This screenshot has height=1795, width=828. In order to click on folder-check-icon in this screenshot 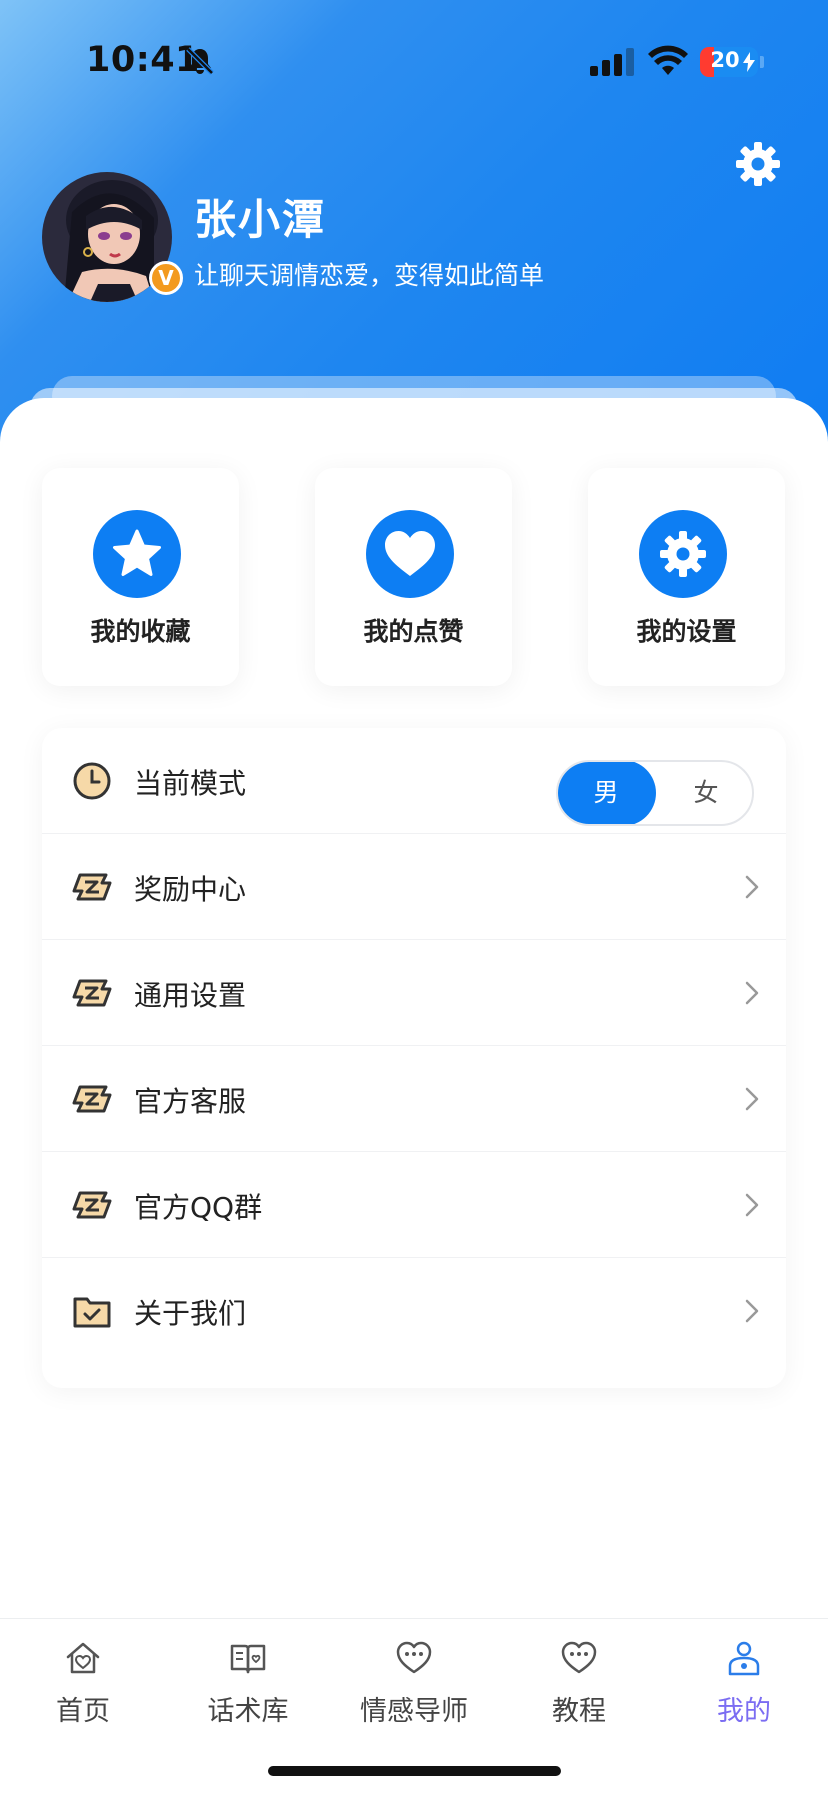, I will do `click(92, 1312)`.